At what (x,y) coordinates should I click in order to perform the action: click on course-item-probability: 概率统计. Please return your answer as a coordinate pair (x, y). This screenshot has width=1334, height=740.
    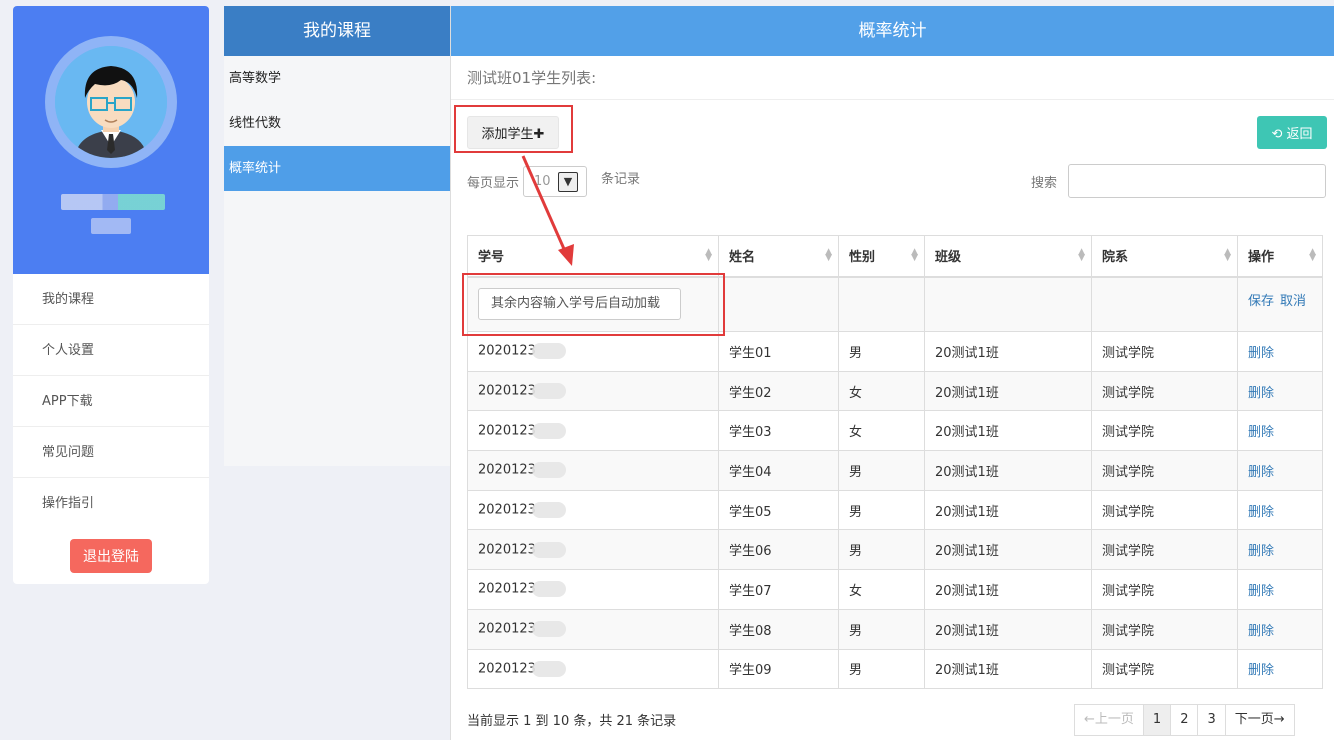
    Looking at the image, I should click on (337, 168).